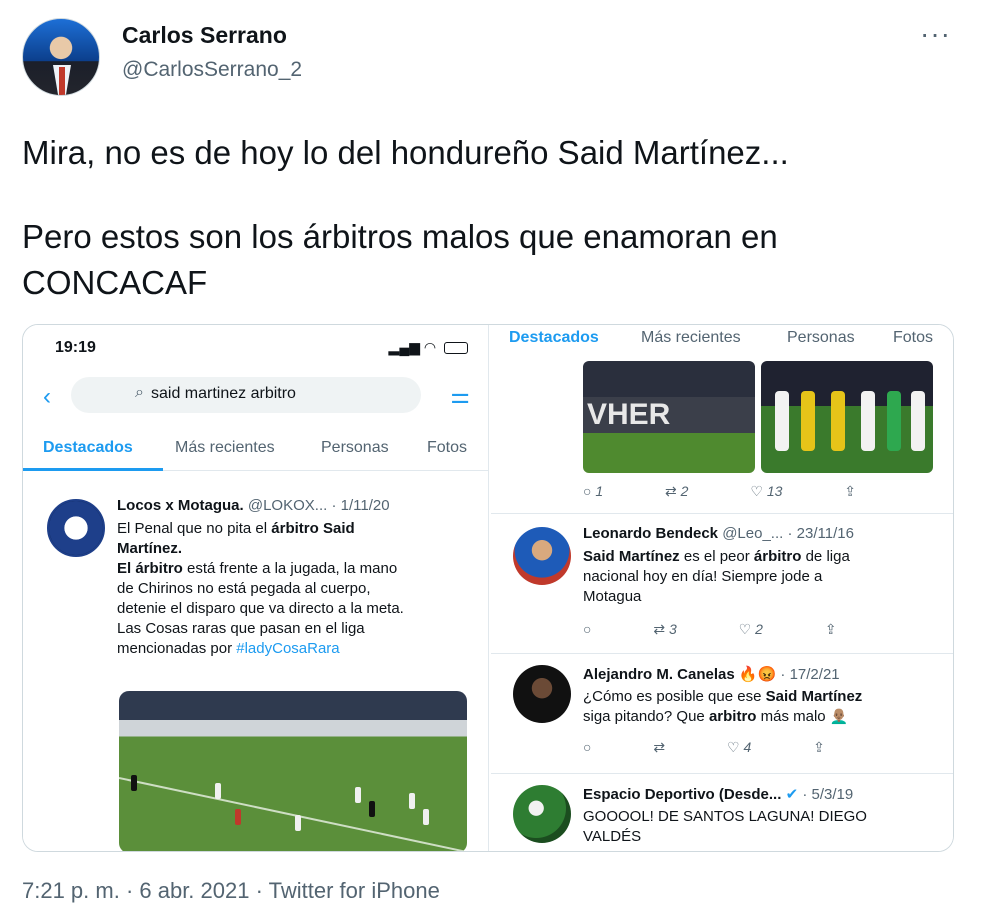 Image resolution: width=996 pixels, height=918 pixels. Describe the element at coordinates (293, 771) in the screenshot. I see `soccer-field-image` at that location.